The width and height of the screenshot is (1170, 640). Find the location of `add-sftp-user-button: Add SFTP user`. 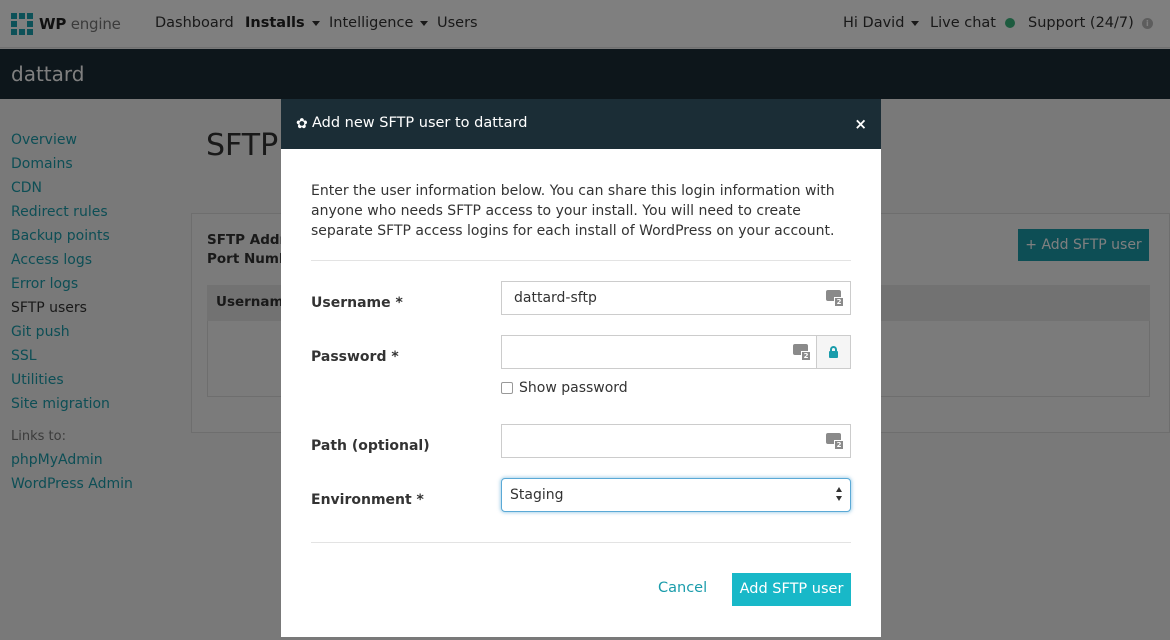

add-sftp-user-button: Add SFTP user is located at coordinates (791, 589).